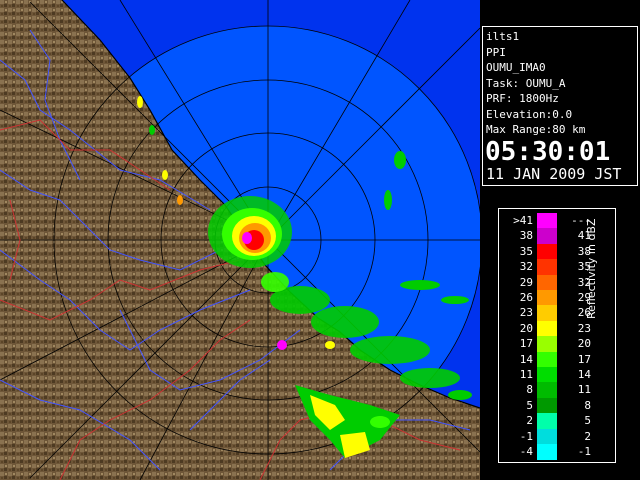  I want to click on station-name: ilts1, so click(503, 36).